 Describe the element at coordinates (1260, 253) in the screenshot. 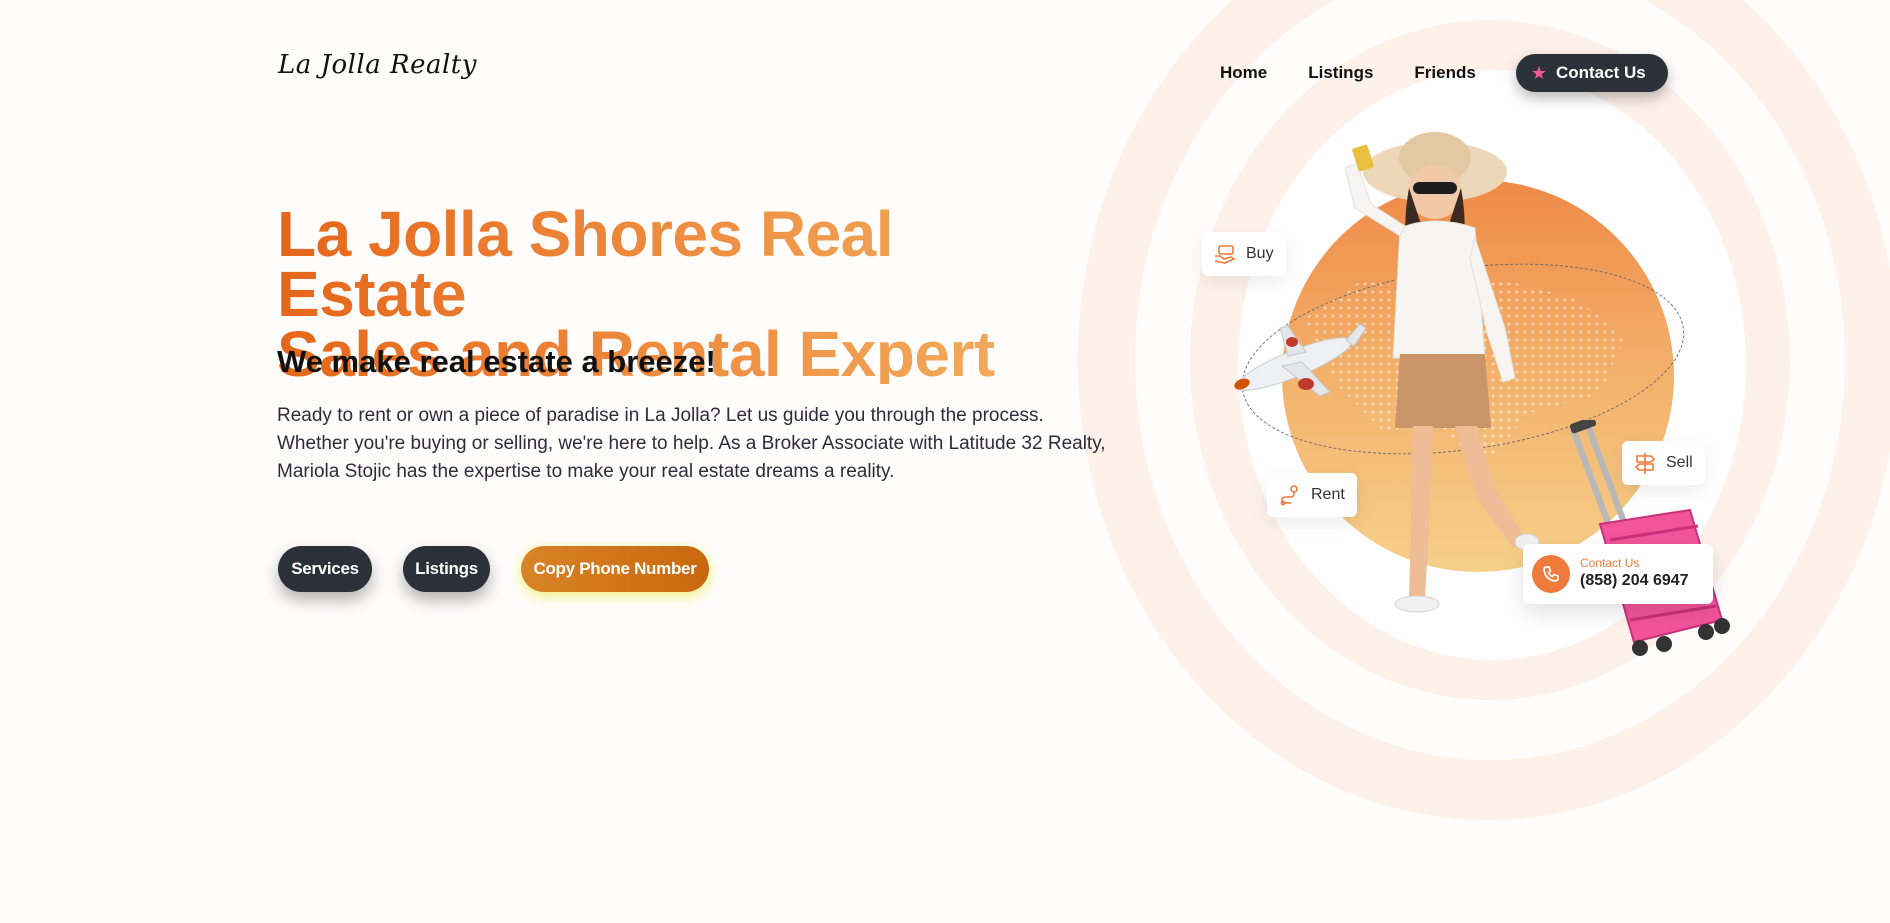

I see `buy-chip-label: Buy` at that location.